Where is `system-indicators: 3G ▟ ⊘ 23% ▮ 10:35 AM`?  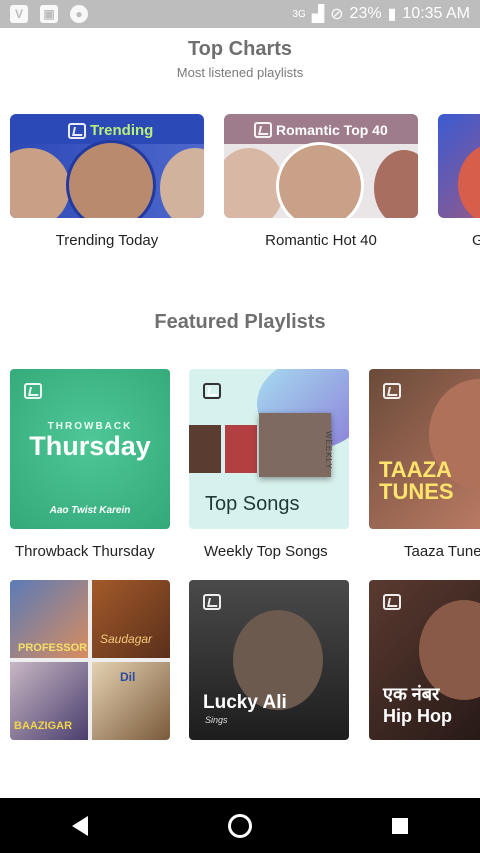
system-indicators: 3G ▟ ⊘ 23% ▮ 10:35 AM is located at coordinates (381, 14).